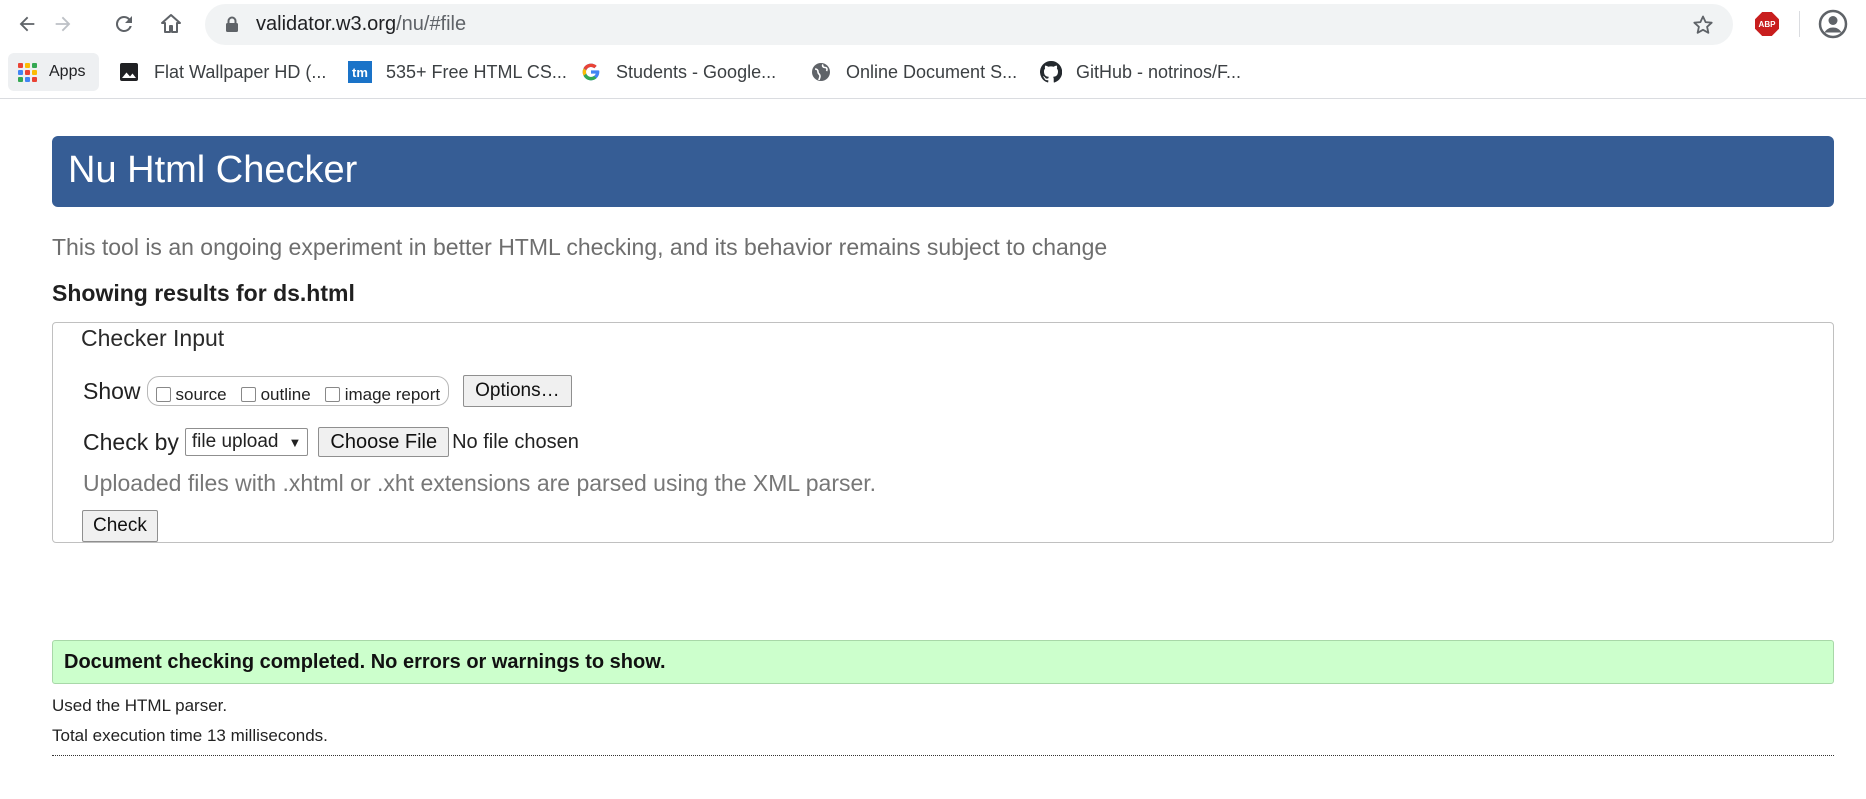  Describe the element at coordinates (153, 338) in the screenshot. I see `checker-input-legend: Checker Input` at that location.